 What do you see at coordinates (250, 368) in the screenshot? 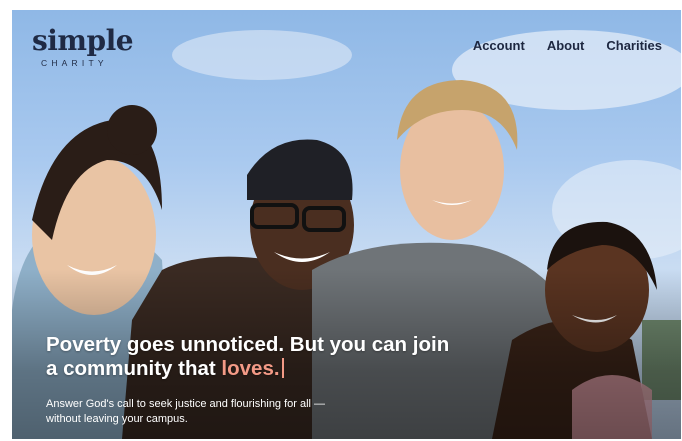
I see `headline-accent: loves.` at bounding box center [250, 368].